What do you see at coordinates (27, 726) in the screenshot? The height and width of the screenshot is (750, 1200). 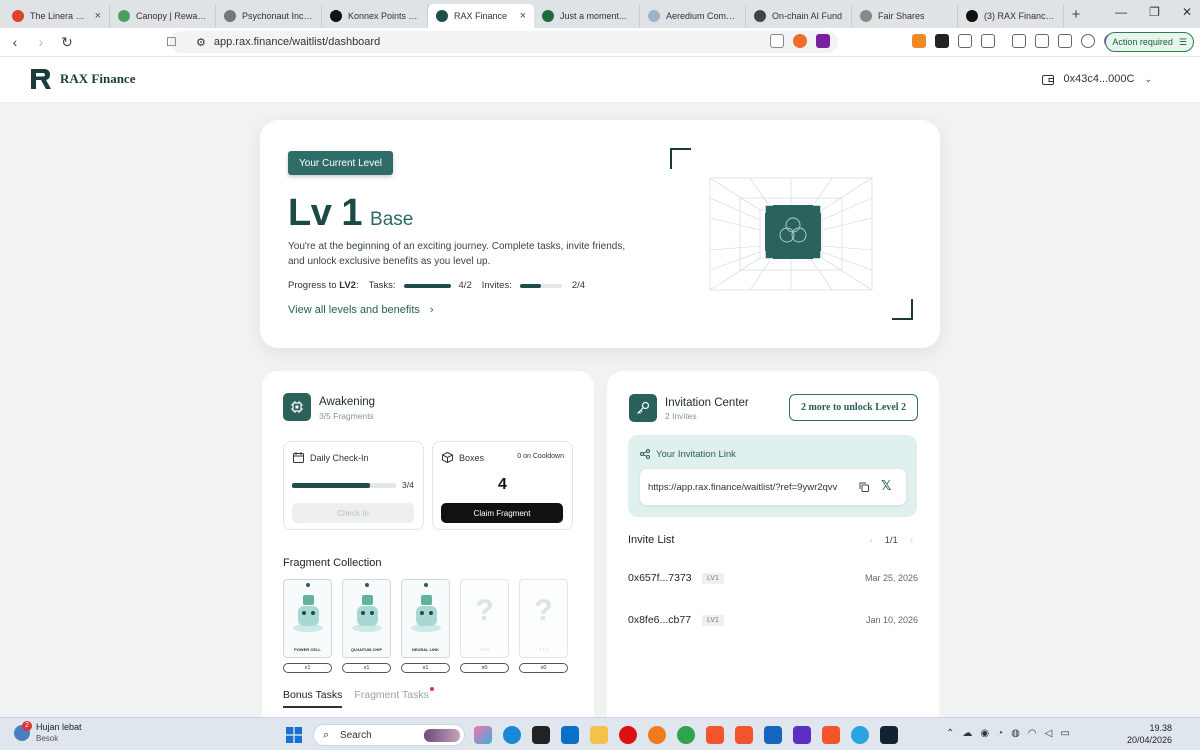 I see `weather-badge: 2` at bounding box center [27, 726].